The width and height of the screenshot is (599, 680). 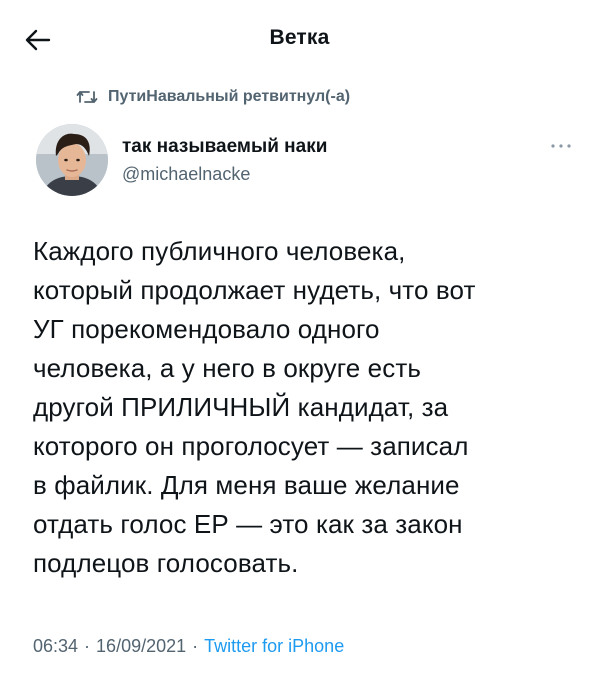 I want to click on retweet-icon, so click(x=87, y=97).